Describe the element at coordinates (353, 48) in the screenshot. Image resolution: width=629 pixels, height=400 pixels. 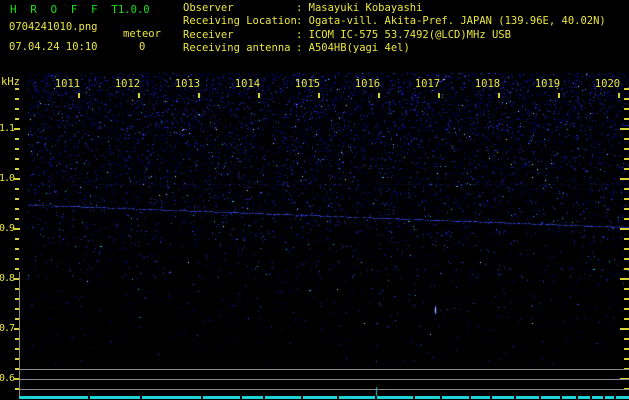
I see `info-row-value: : A504HB(yagi 4el)` at that location.